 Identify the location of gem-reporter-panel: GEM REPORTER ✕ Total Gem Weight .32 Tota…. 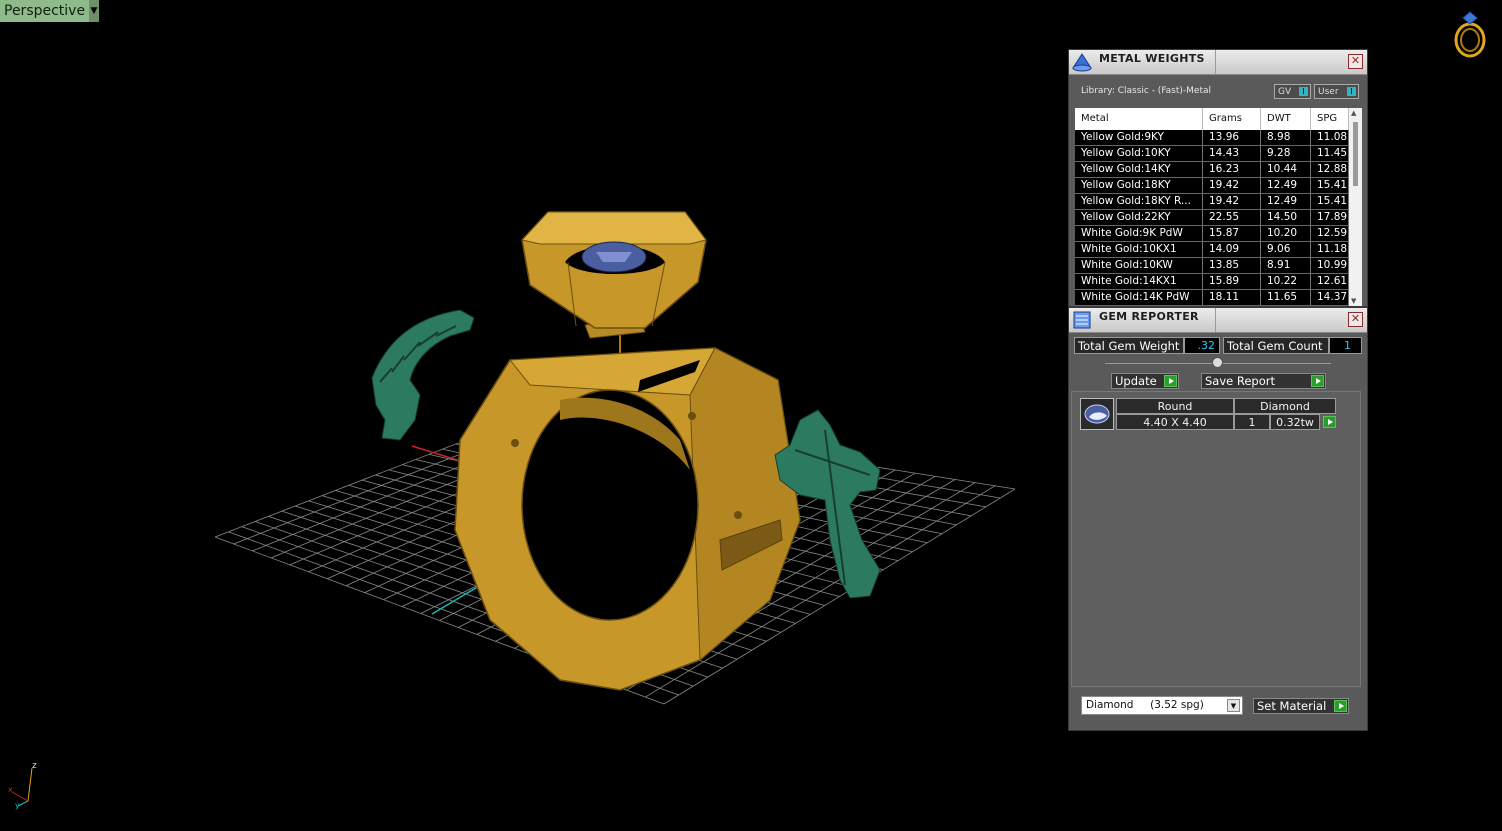
(1218, 519).